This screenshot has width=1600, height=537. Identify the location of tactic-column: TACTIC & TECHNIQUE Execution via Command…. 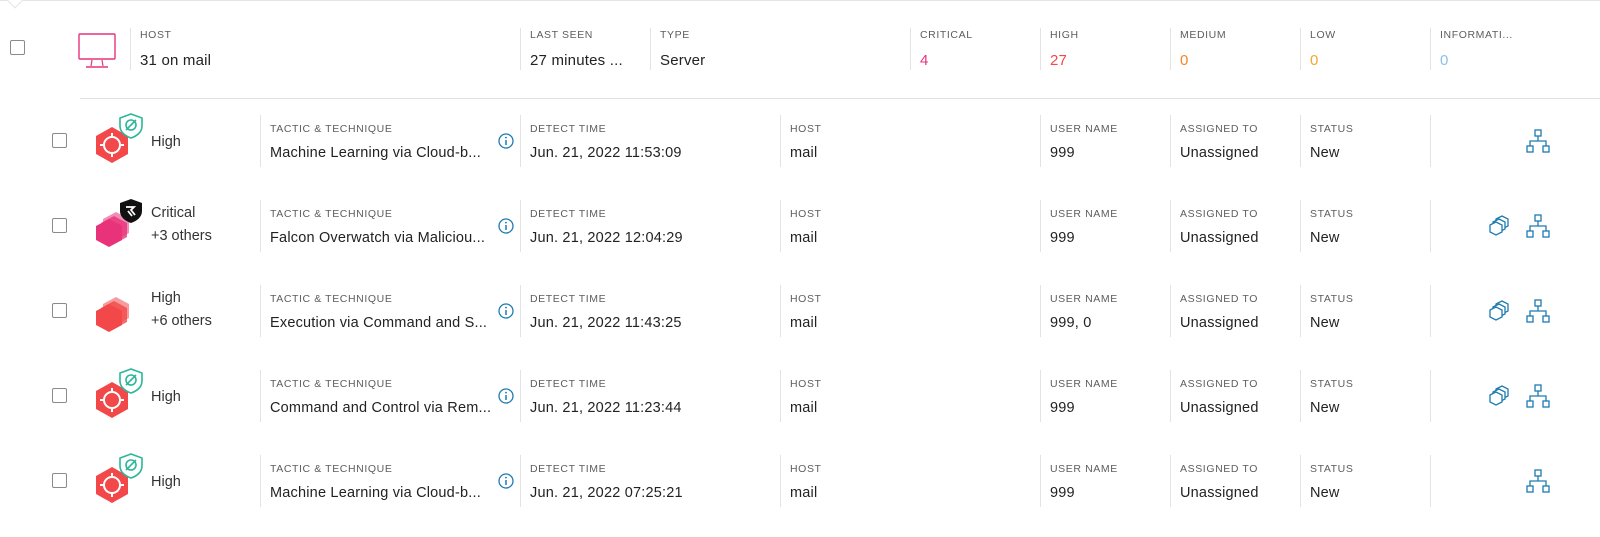
(383, 312).